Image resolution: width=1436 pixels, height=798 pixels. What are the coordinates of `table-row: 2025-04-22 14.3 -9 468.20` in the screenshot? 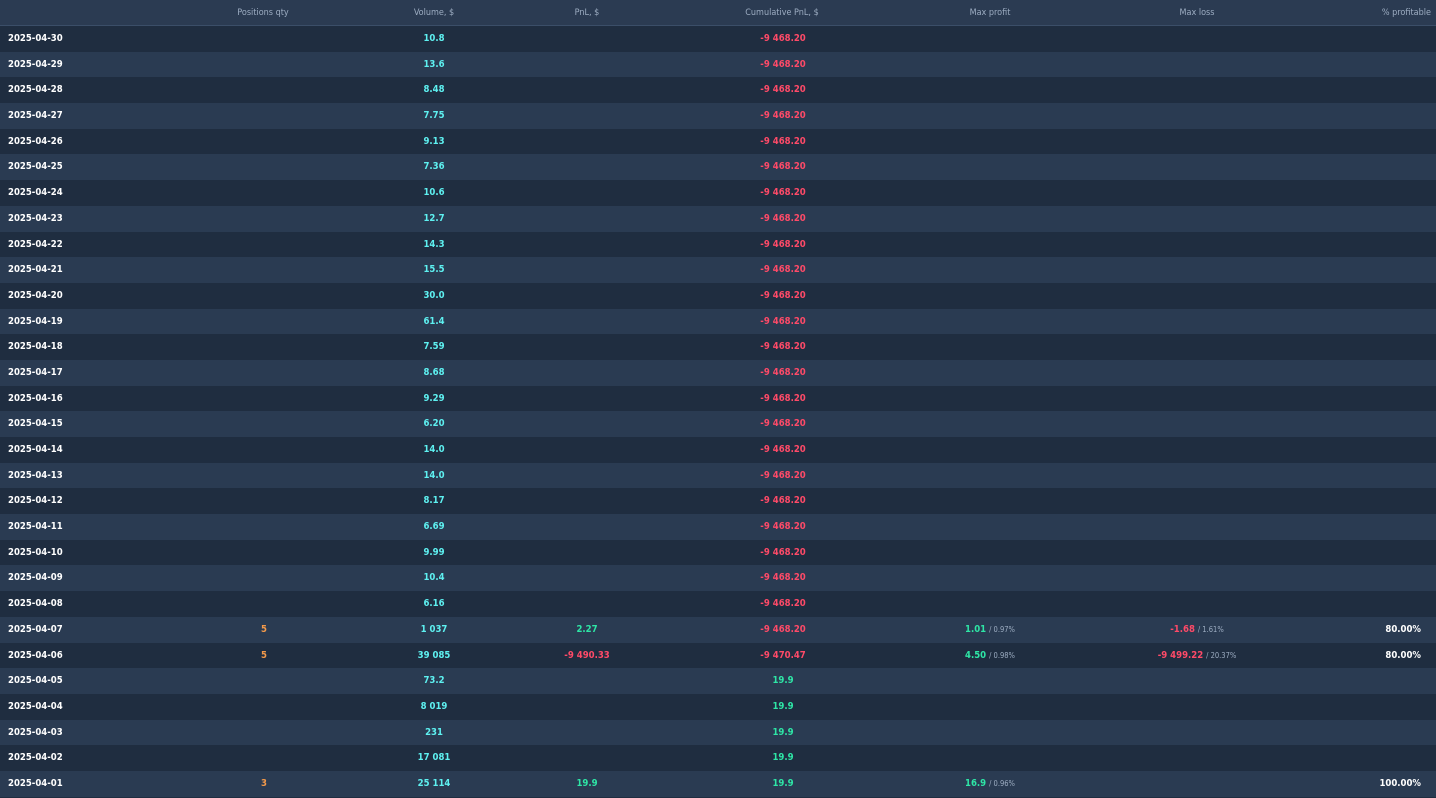 It's located at (718, 244).